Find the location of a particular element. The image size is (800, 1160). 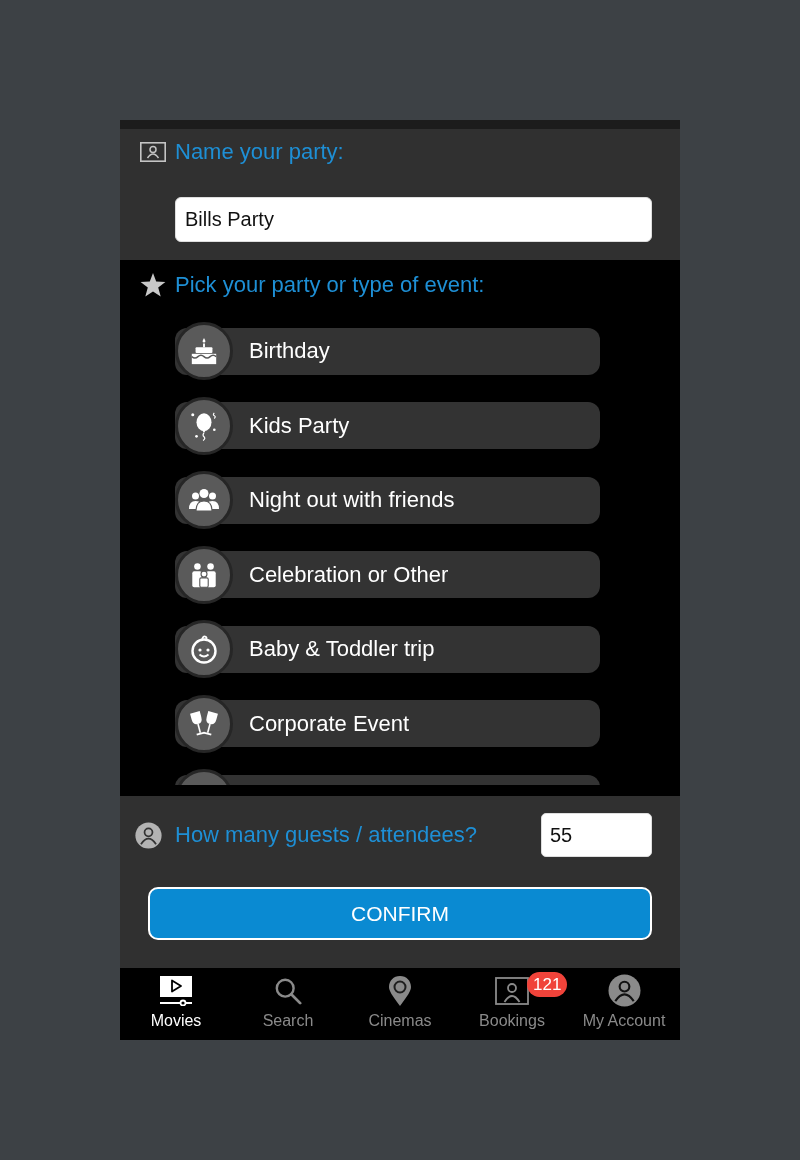

account-icon is located at coordinates (624, 990).